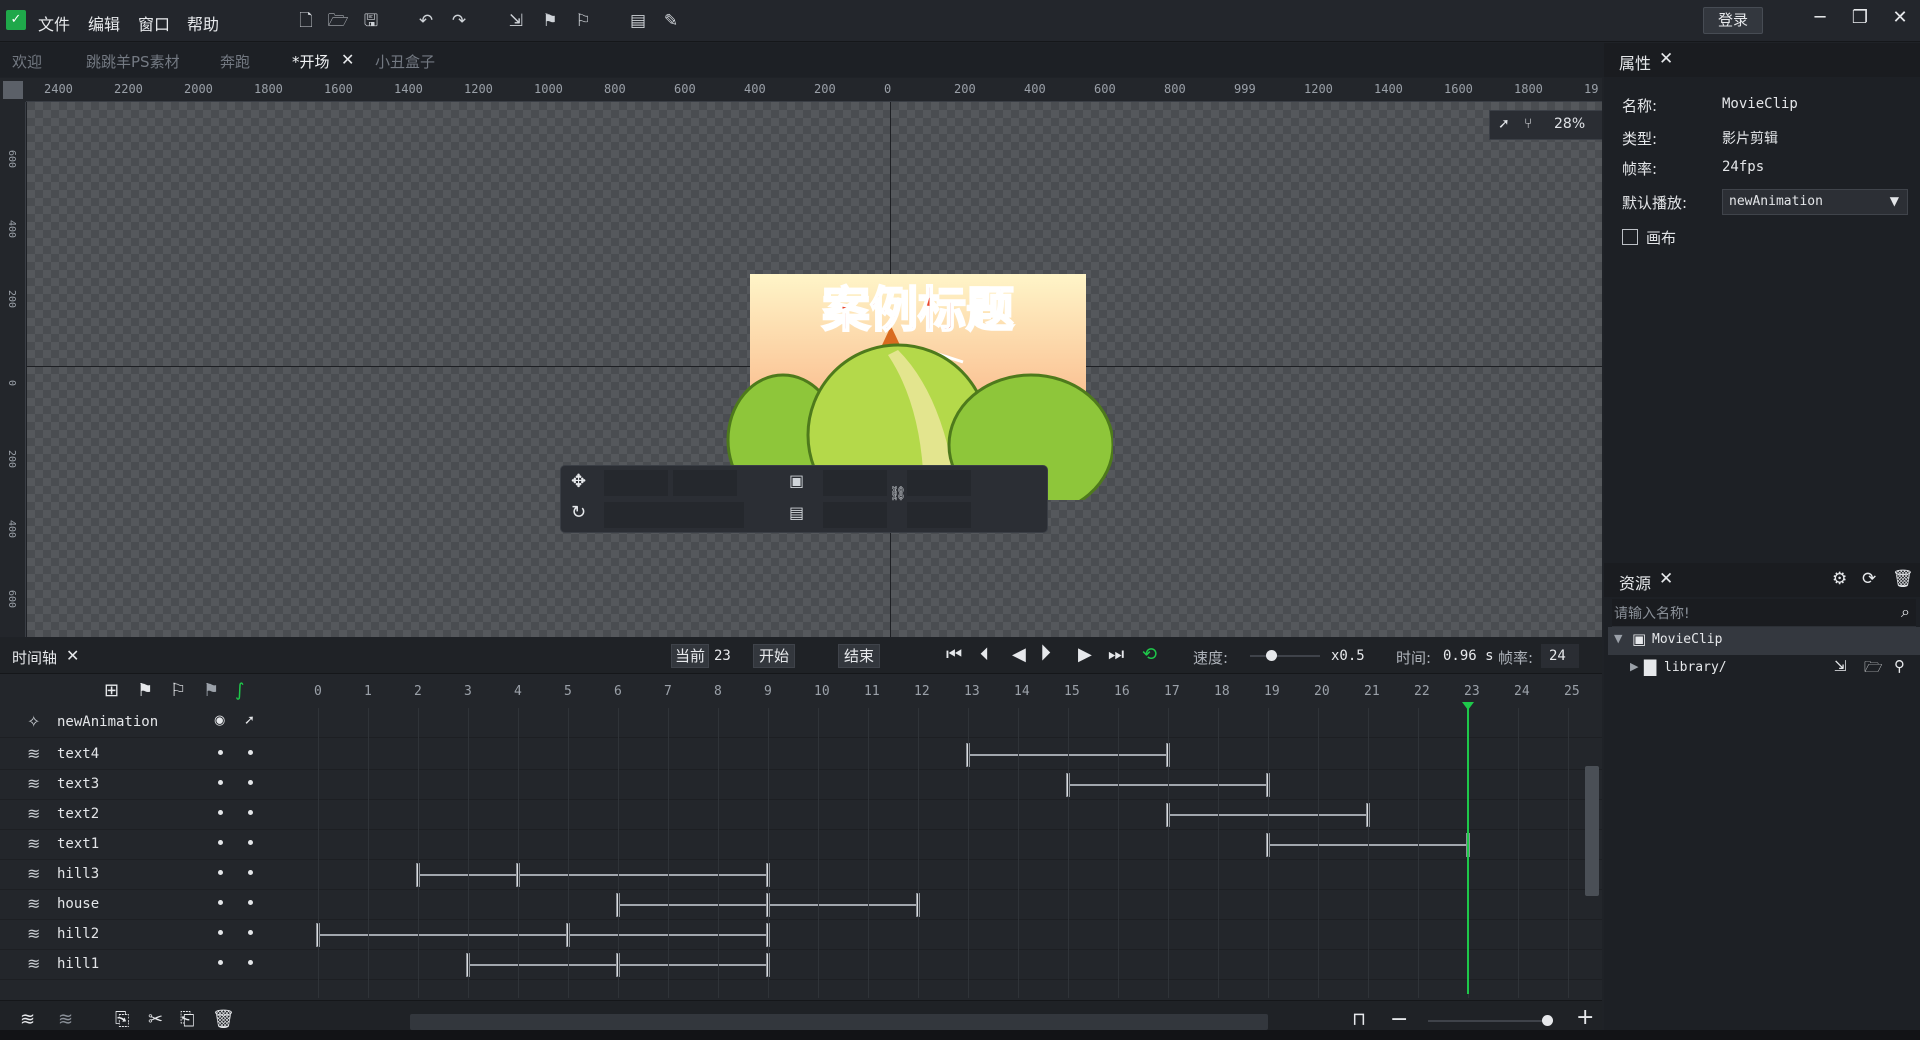  Describe the element at coordinates (1399, 1019) in the screenshot. I see `zoom-out-icon: −` at that location.